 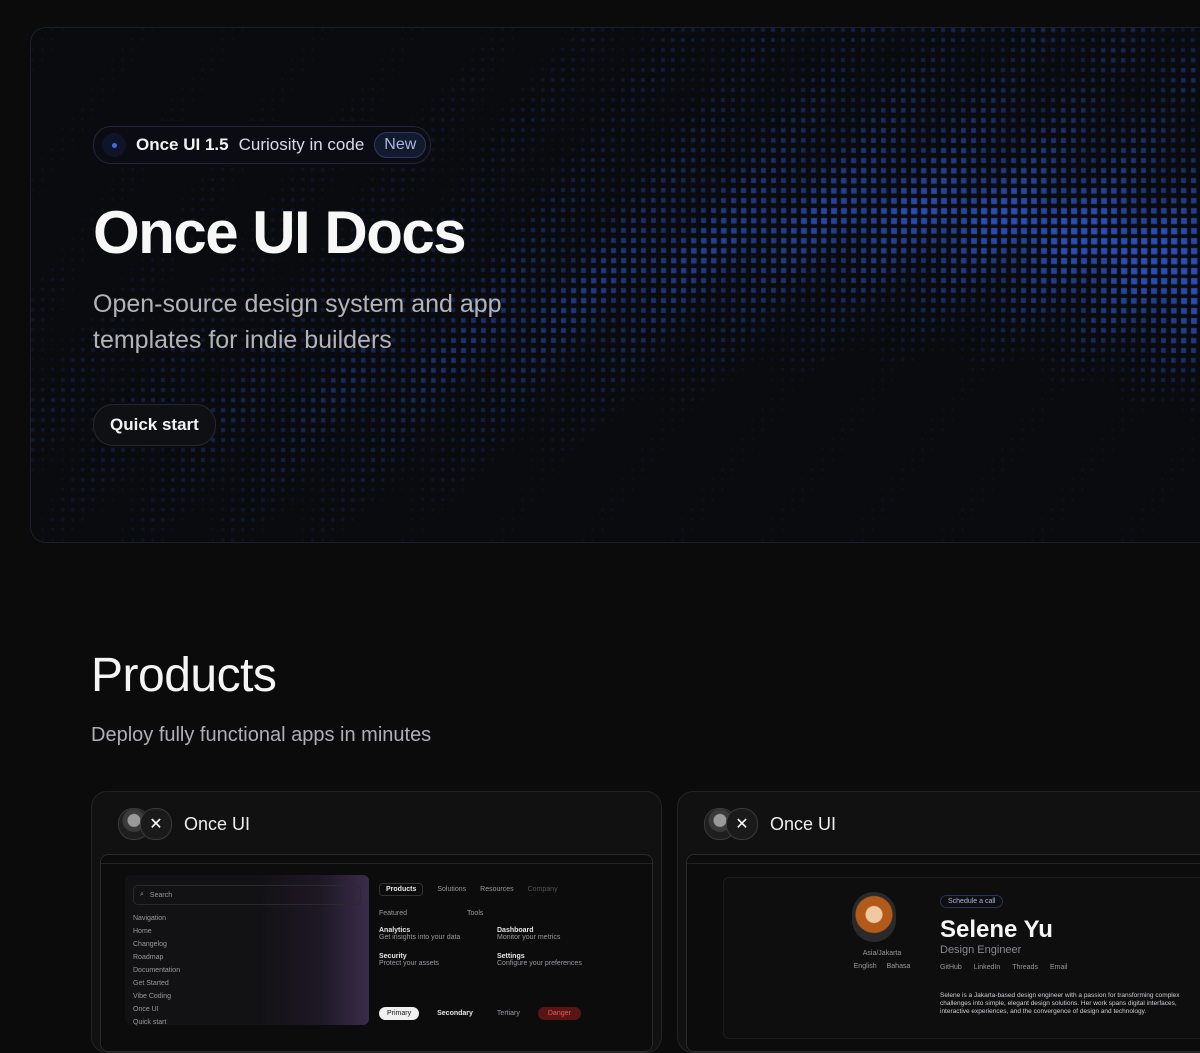 I want to click on menu-item-settings: Settings Configure your preferences, so click(x=556, y=960).